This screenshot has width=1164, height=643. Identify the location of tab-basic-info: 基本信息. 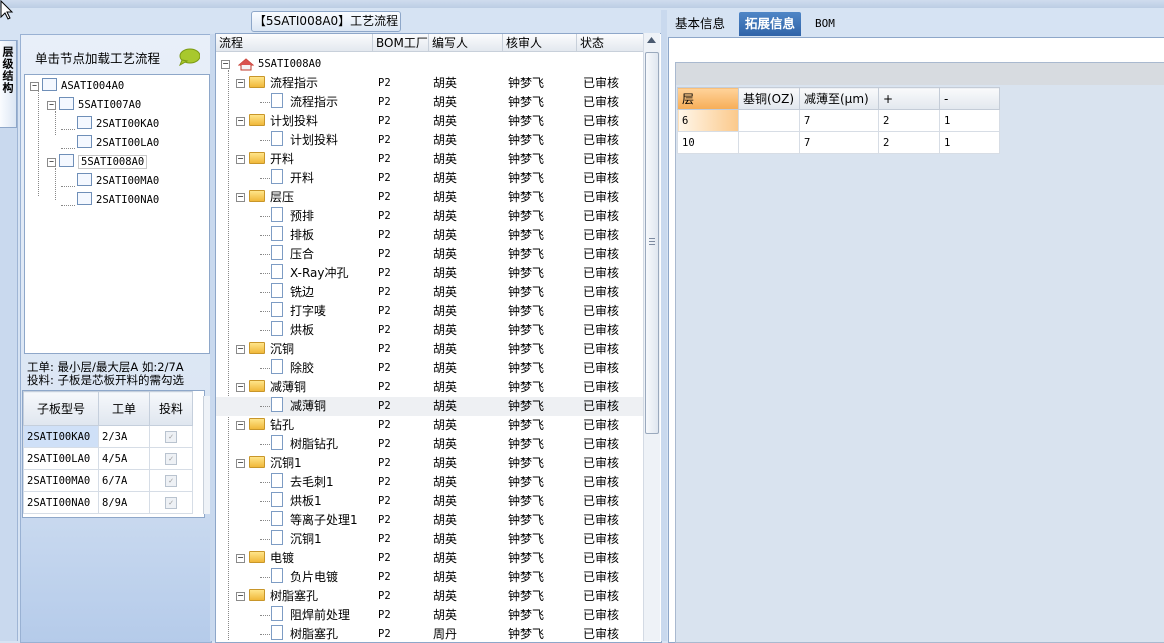
(700, 24).